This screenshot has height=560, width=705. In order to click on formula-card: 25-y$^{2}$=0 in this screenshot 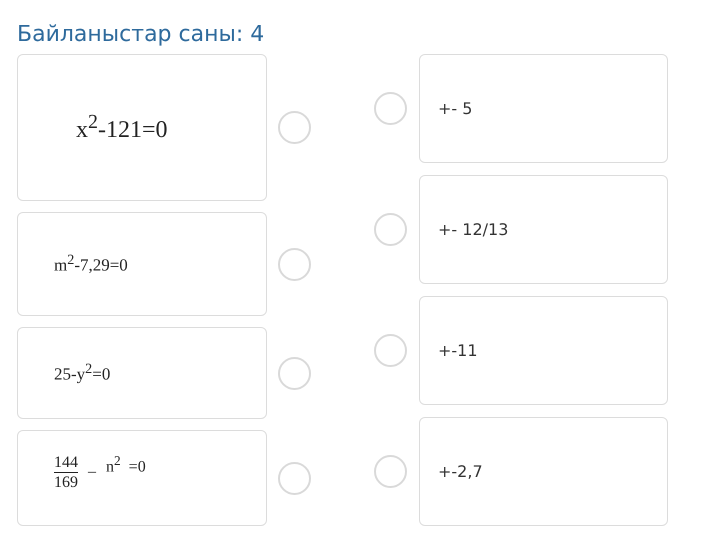, I will do `click(142, 373)`.